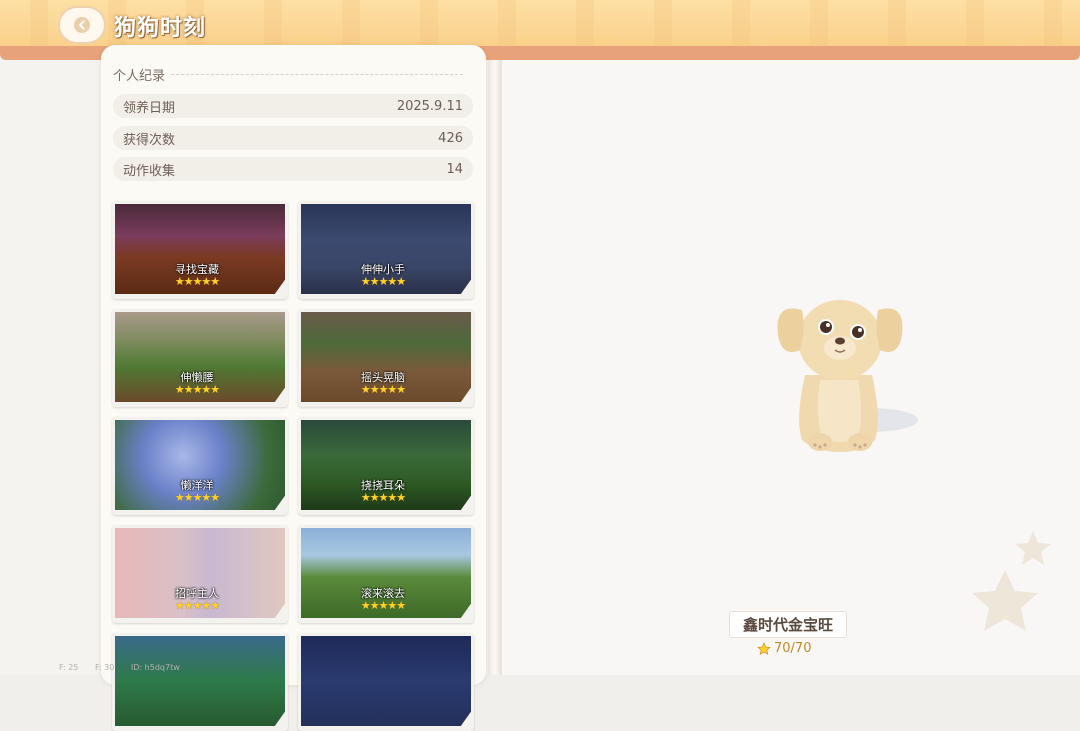  I want to click on action-card: 摇头晃脑 ★★★★★, so click(386, 358).